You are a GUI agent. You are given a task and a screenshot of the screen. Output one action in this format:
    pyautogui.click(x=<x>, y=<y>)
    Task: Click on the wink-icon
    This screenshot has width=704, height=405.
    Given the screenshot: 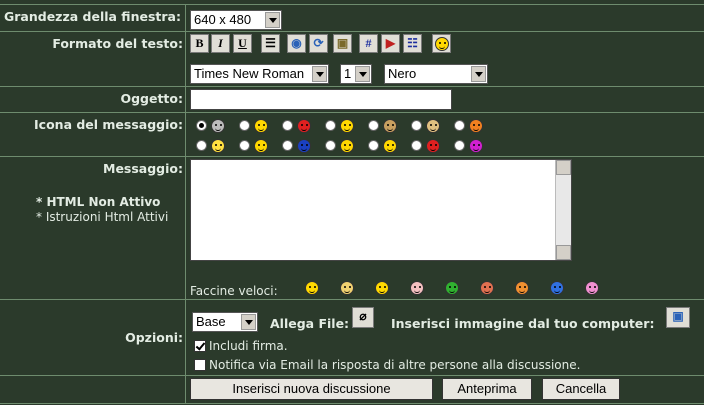 What is the action you would take?
    pyautogui.click(x=522, y=288)
    